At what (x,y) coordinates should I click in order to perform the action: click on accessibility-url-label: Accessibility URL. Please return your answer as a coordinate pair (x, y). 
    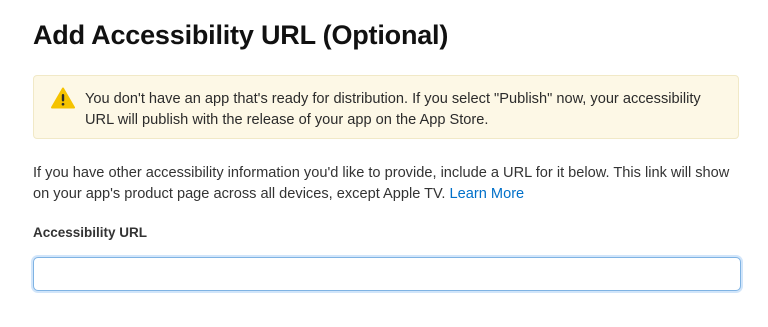
    Looking at the image, I should click on (90, 232).